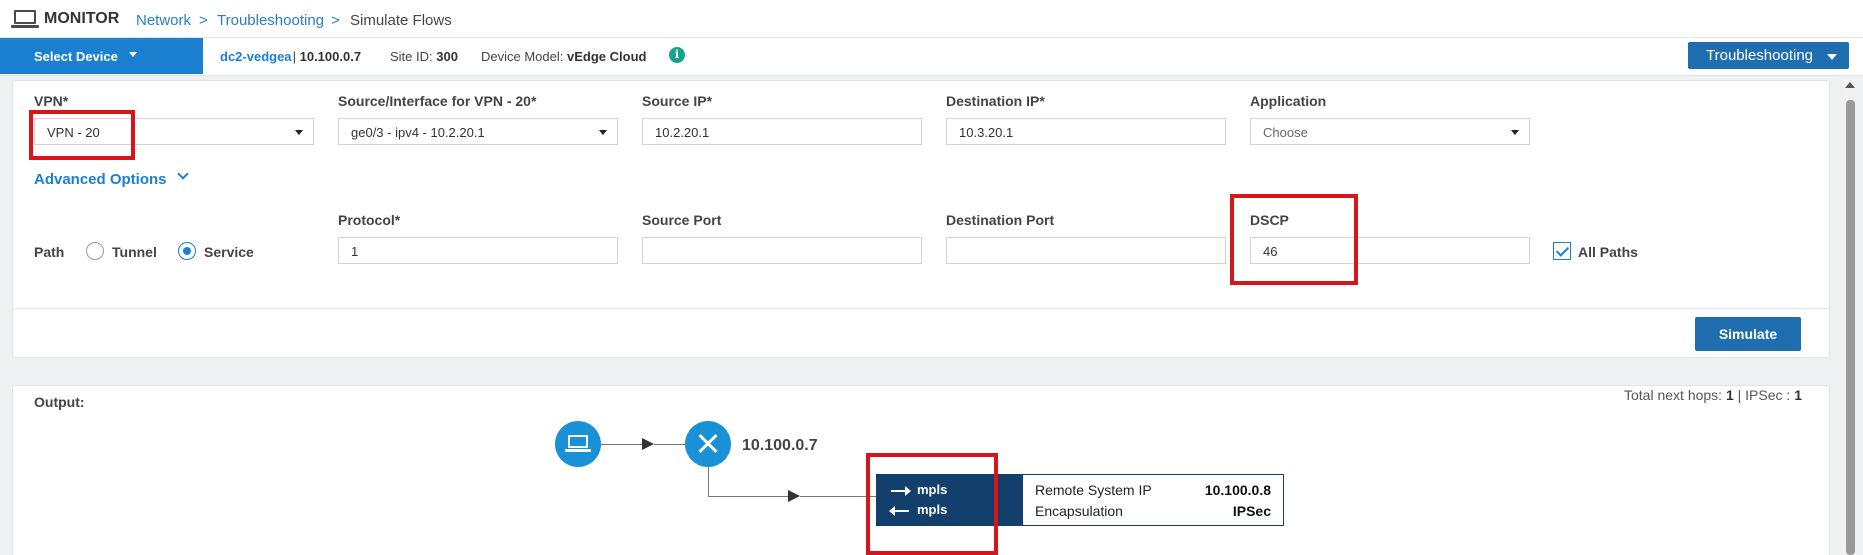  Describe the element at coordinates (1294, 239) in the screenshot. I see `highlight-dscp` at that location.